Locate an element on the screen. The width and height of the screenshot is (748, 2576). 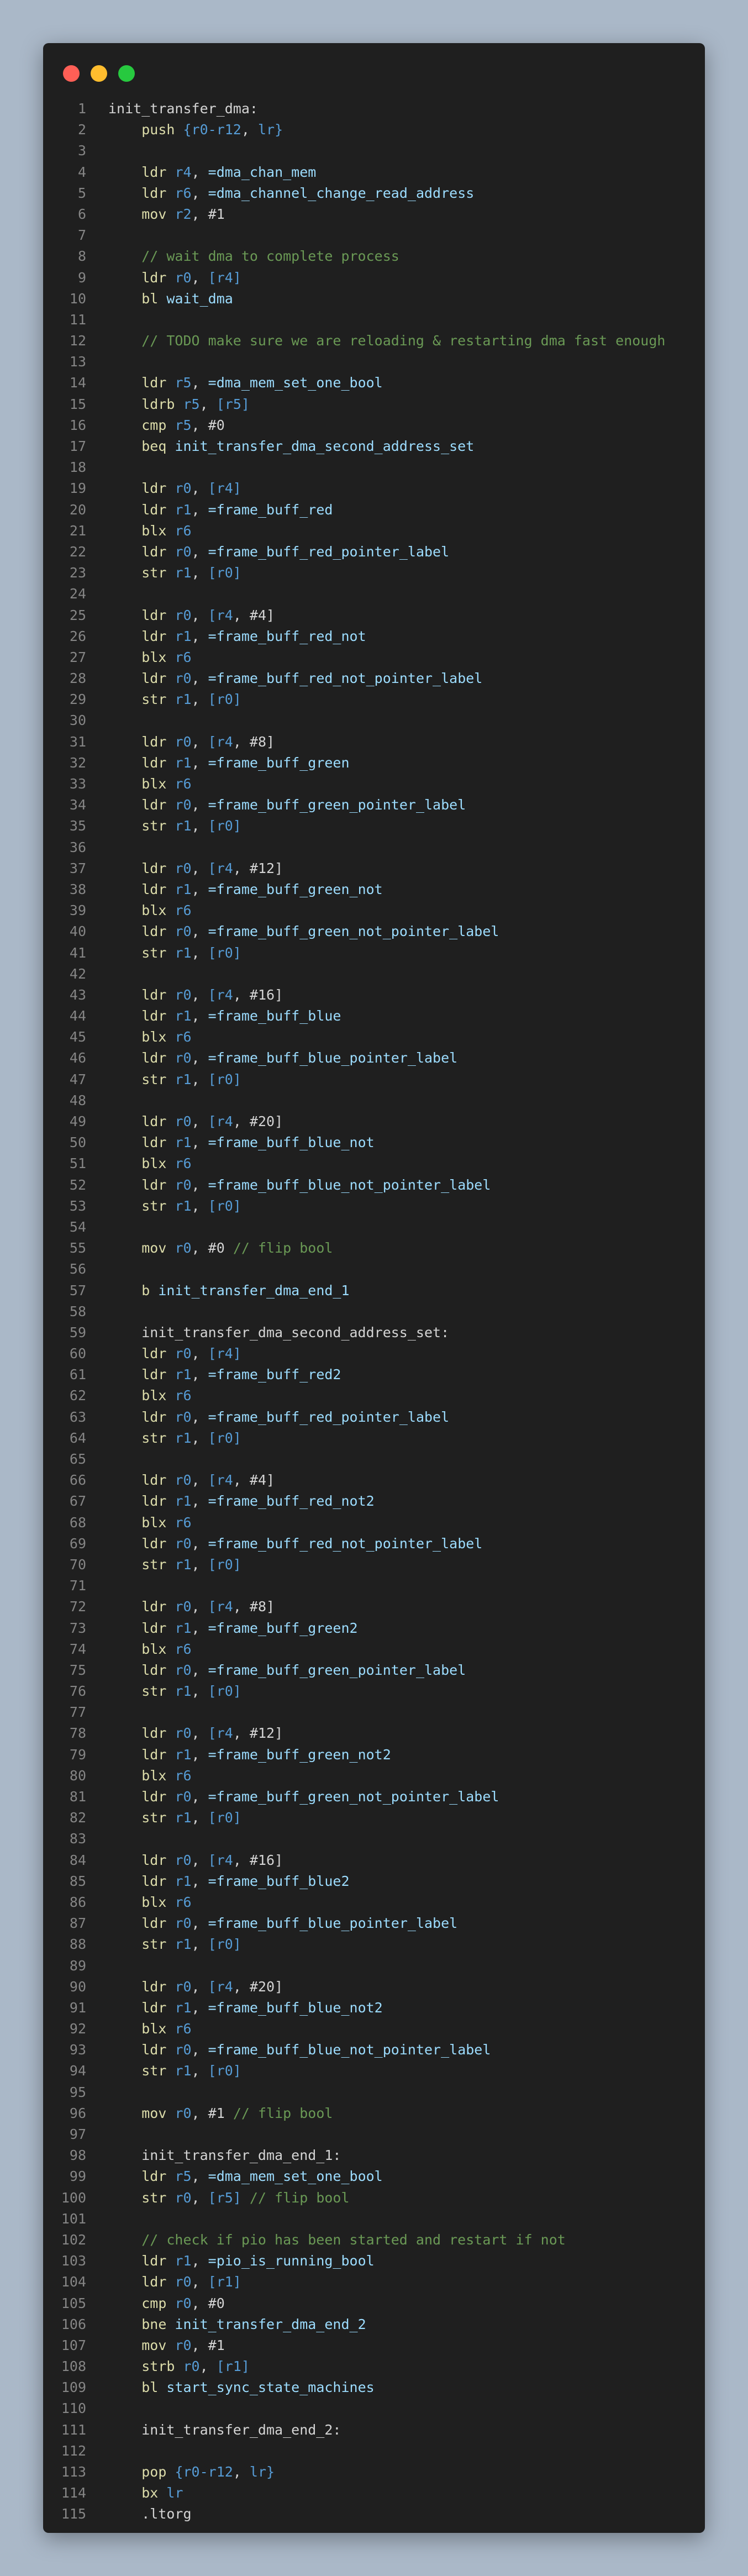
code-text: ldr r1, =frame_buff_green_not2 is located at coordinates (266, 1754).